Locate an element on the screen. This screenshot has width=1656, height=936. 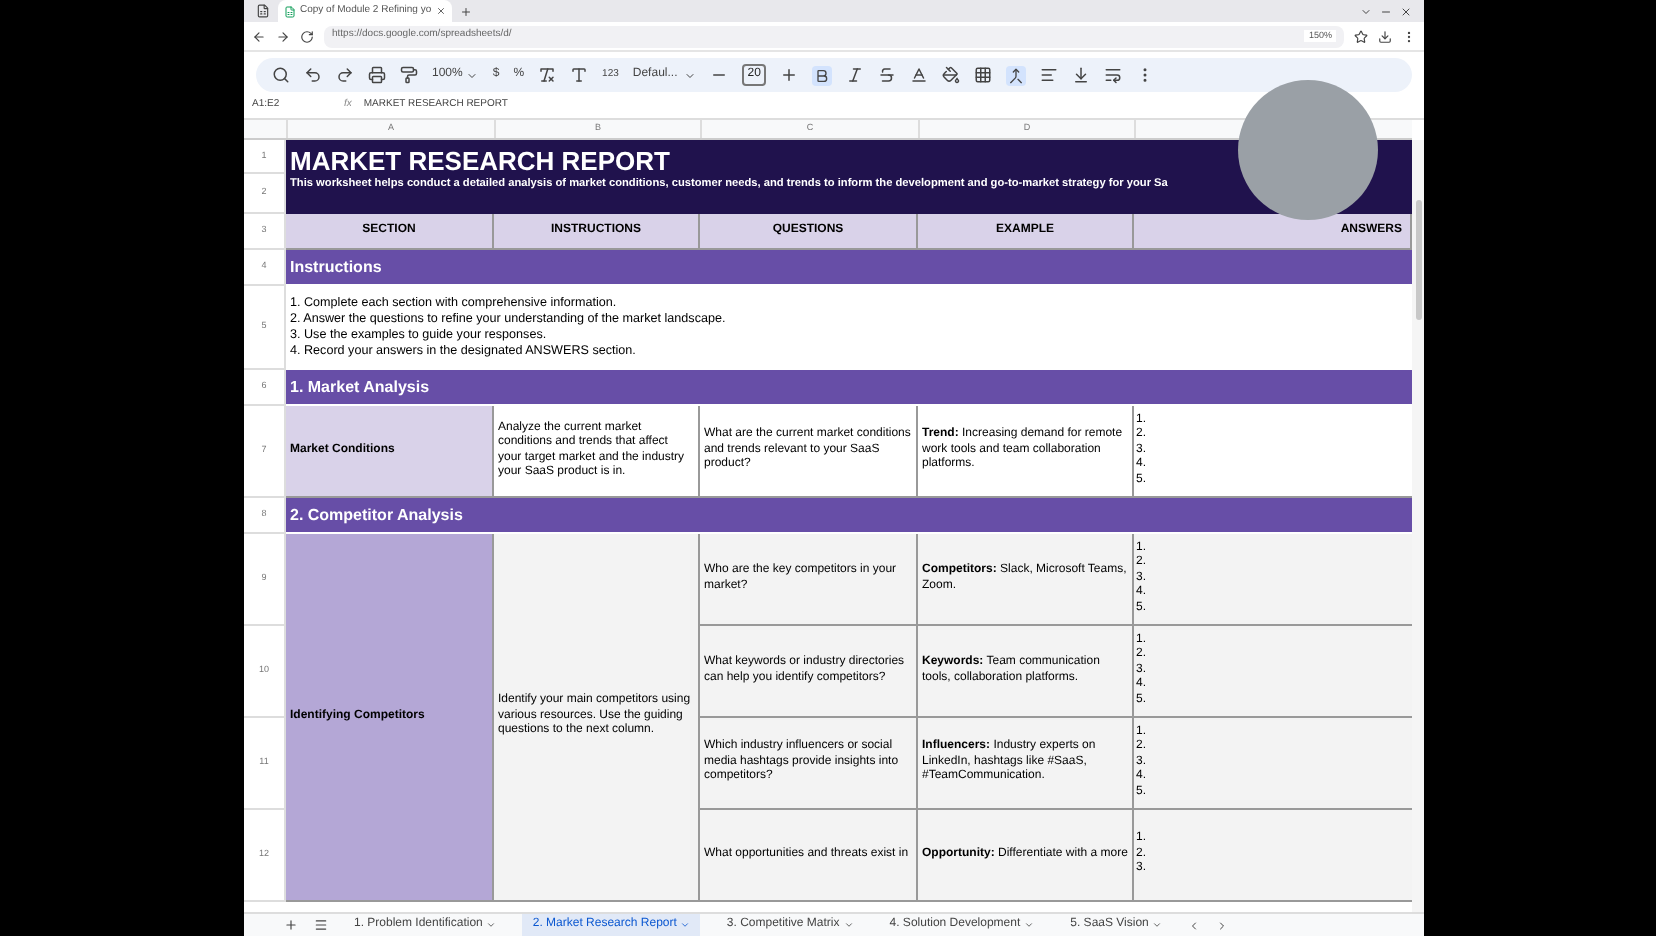
forward-icon is located at coordinates (283, 36).